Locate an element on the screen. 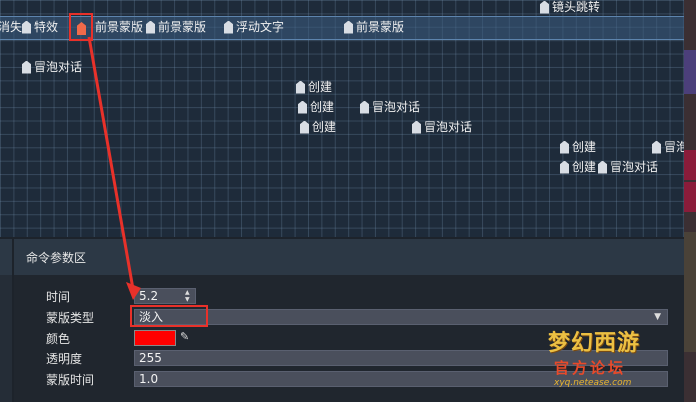 The image size is (696, 402). event-label: 镜头跳转 is located at coordinates (576, 7).